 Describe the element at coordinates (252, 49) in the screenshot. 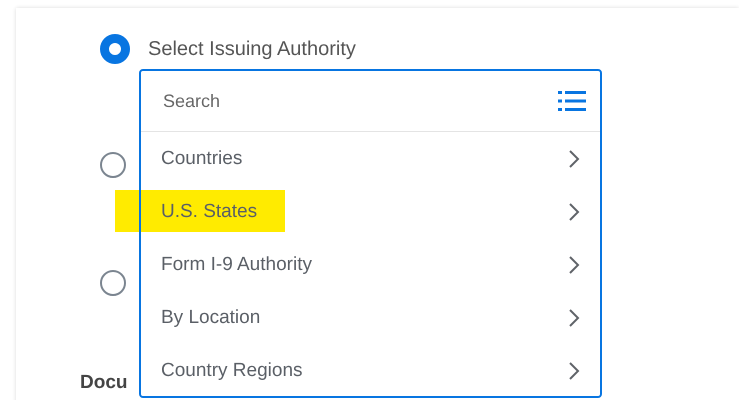

I see `option-label: Select Issuing Authority` at that location.